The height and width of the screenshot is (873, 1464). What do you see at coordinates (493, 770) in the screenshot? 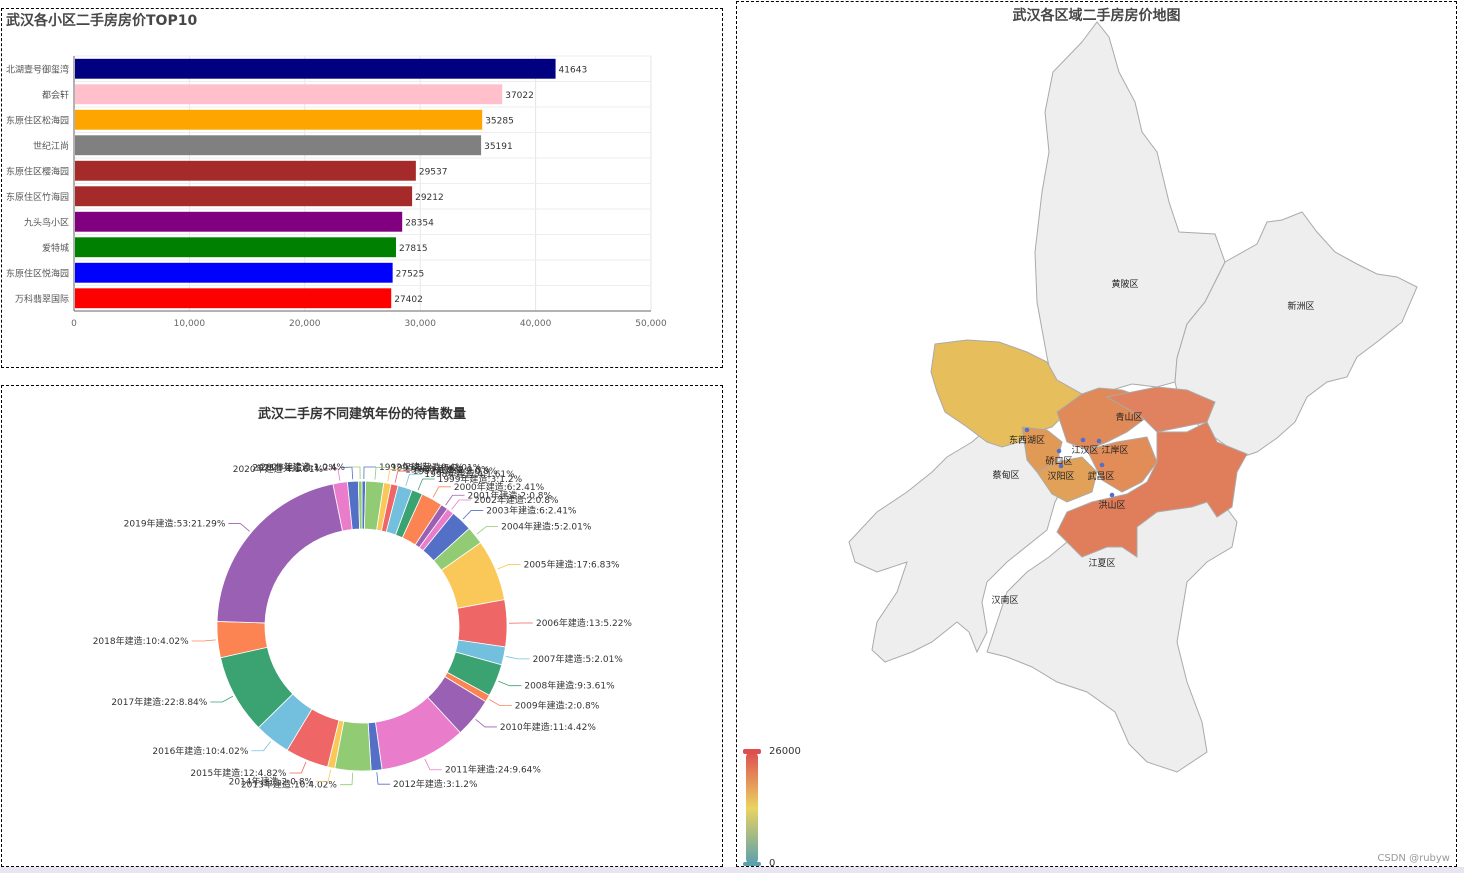
I see `pie-slice-label: 2011年建造:24:9.64%` at bounding box center [493, 770].